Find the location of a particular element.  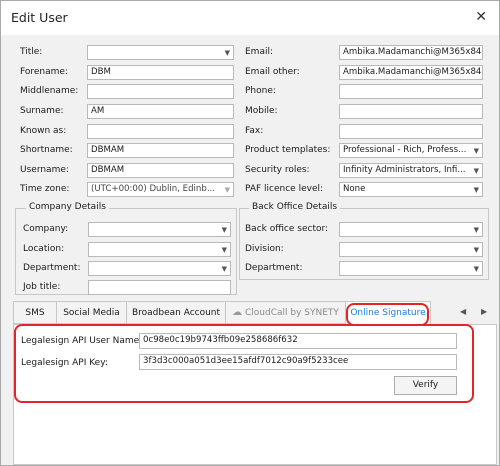

tab-scroll-left-icon: ◀ is located at coordinates (463, 311).